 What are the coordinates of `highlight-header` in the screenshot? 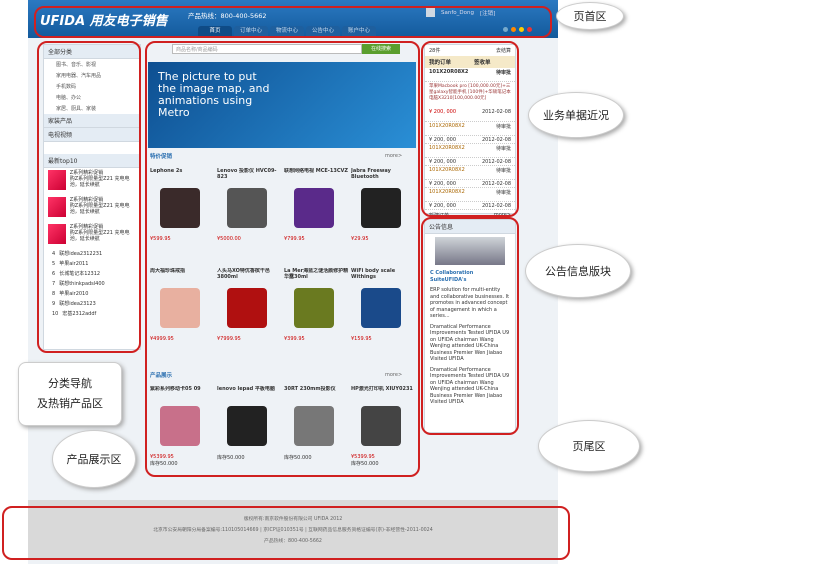 It's located at (293, 22).